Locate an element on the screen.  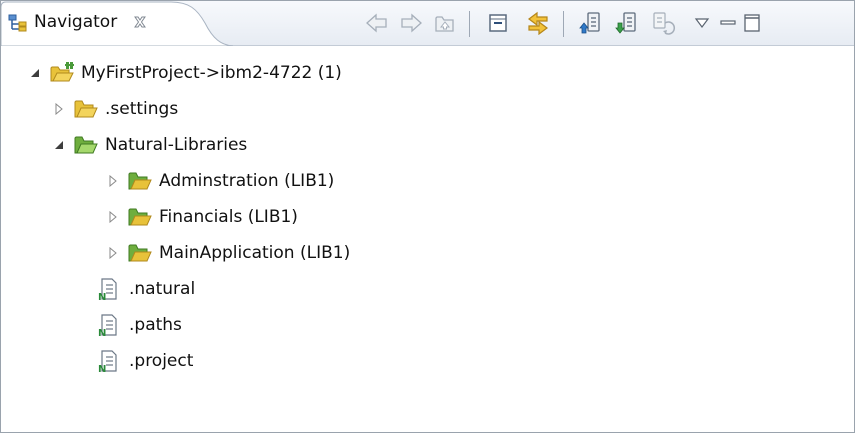
tree-item-natural-libraries: Natural-Libraries is located at coordinates (149, 145).